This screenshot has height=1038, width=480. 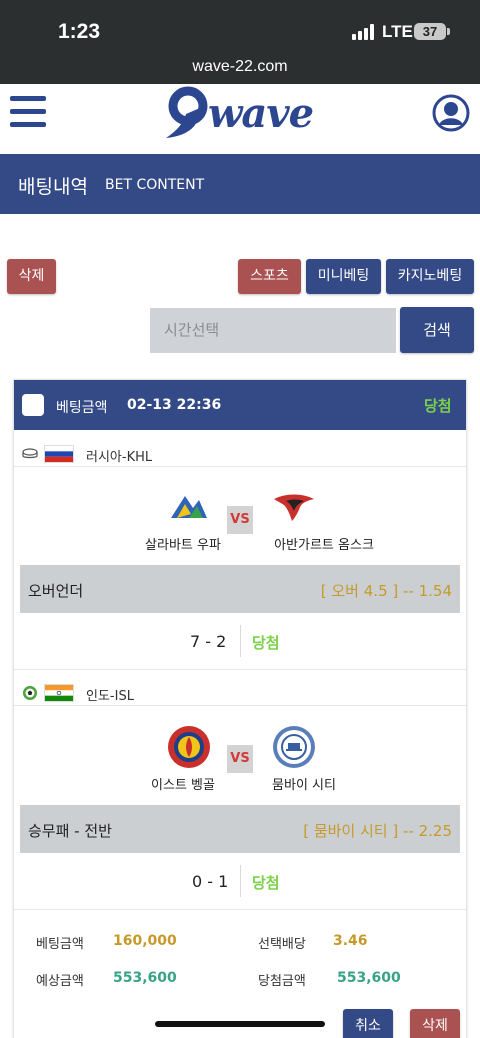 What do you see at coordinates (430, 276) in the screenshot?
I see `tab-casino-betting: 카지노베팅` at bounding box center [430, 276].